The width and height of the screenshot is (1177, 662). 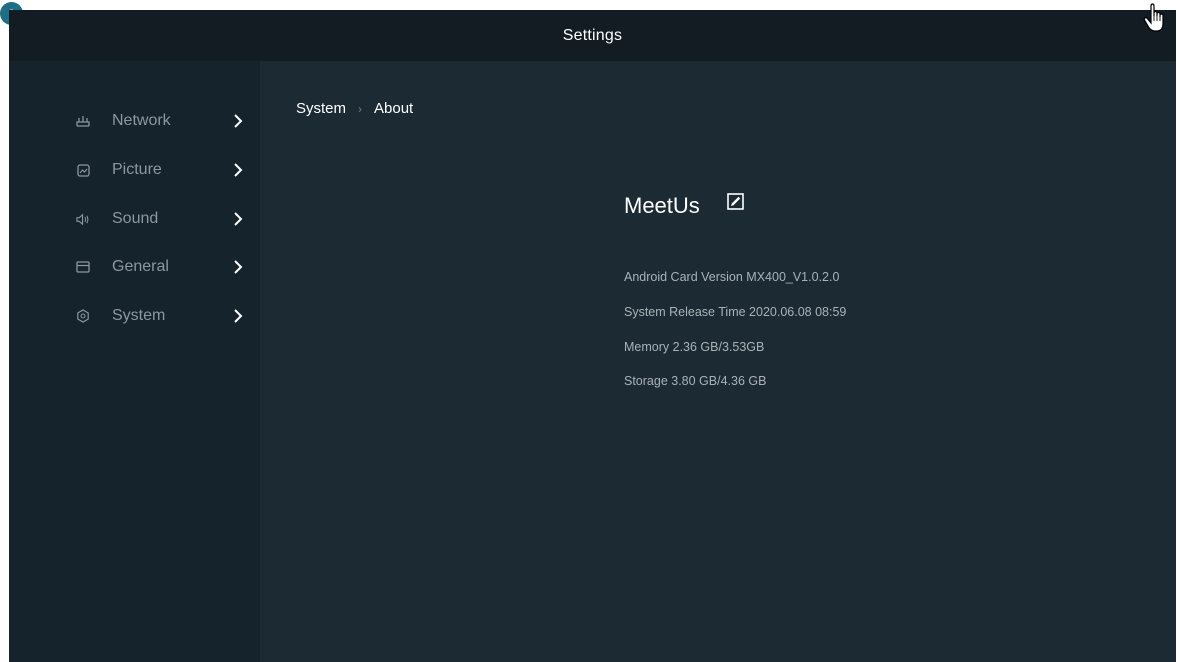 What do you see at coordinates (1153, 17) in the screenshot?
I see `hand-cursor-icon` at bounding box center [1153, 17].